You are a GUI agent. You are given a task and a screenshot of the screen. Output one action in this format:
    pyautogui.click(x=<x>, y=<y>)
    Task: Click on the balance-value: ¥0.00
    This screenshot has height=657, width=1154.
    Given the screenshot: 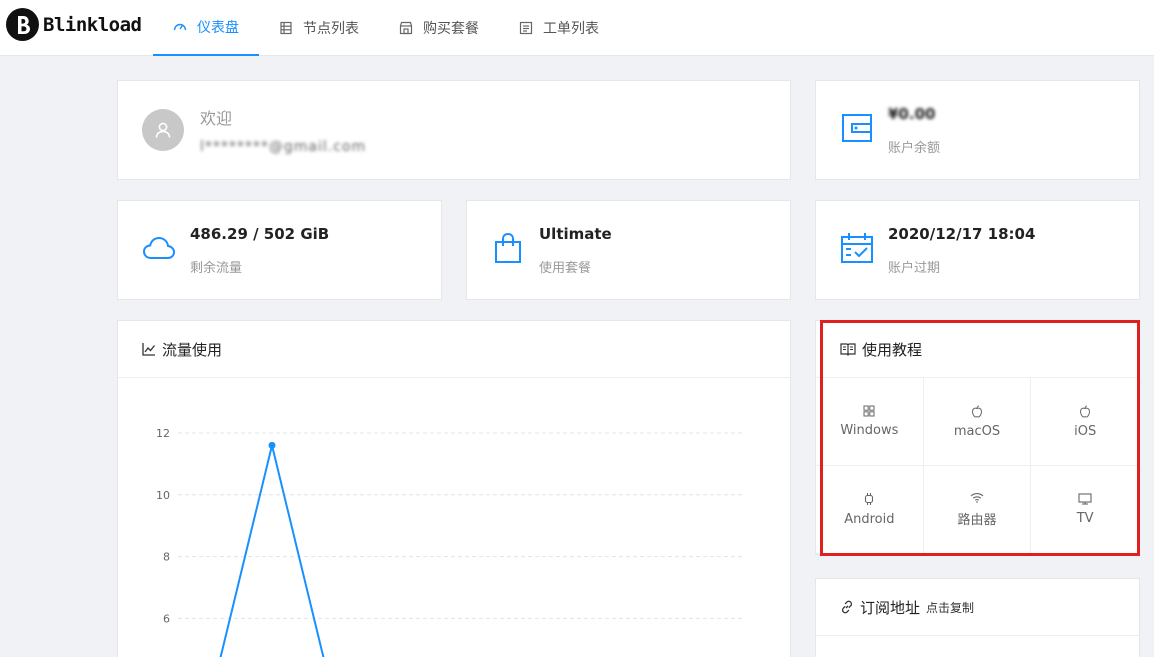 What is the action you would take?
    pyautogui.click(x=912, y=114)
    